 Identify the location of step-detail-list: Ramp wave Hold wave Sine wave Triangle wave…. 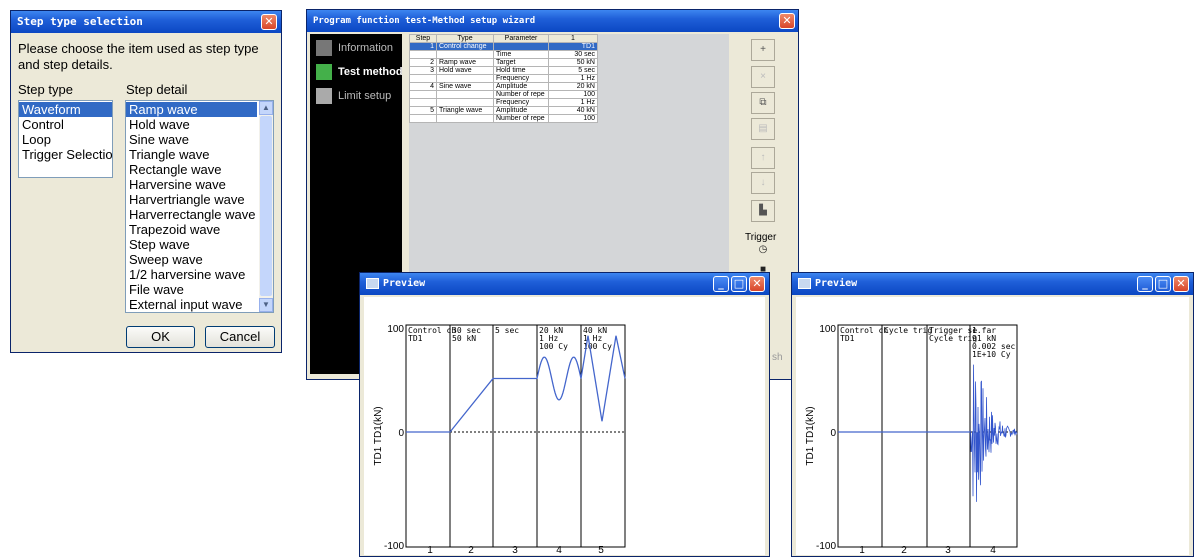
(199, 206).